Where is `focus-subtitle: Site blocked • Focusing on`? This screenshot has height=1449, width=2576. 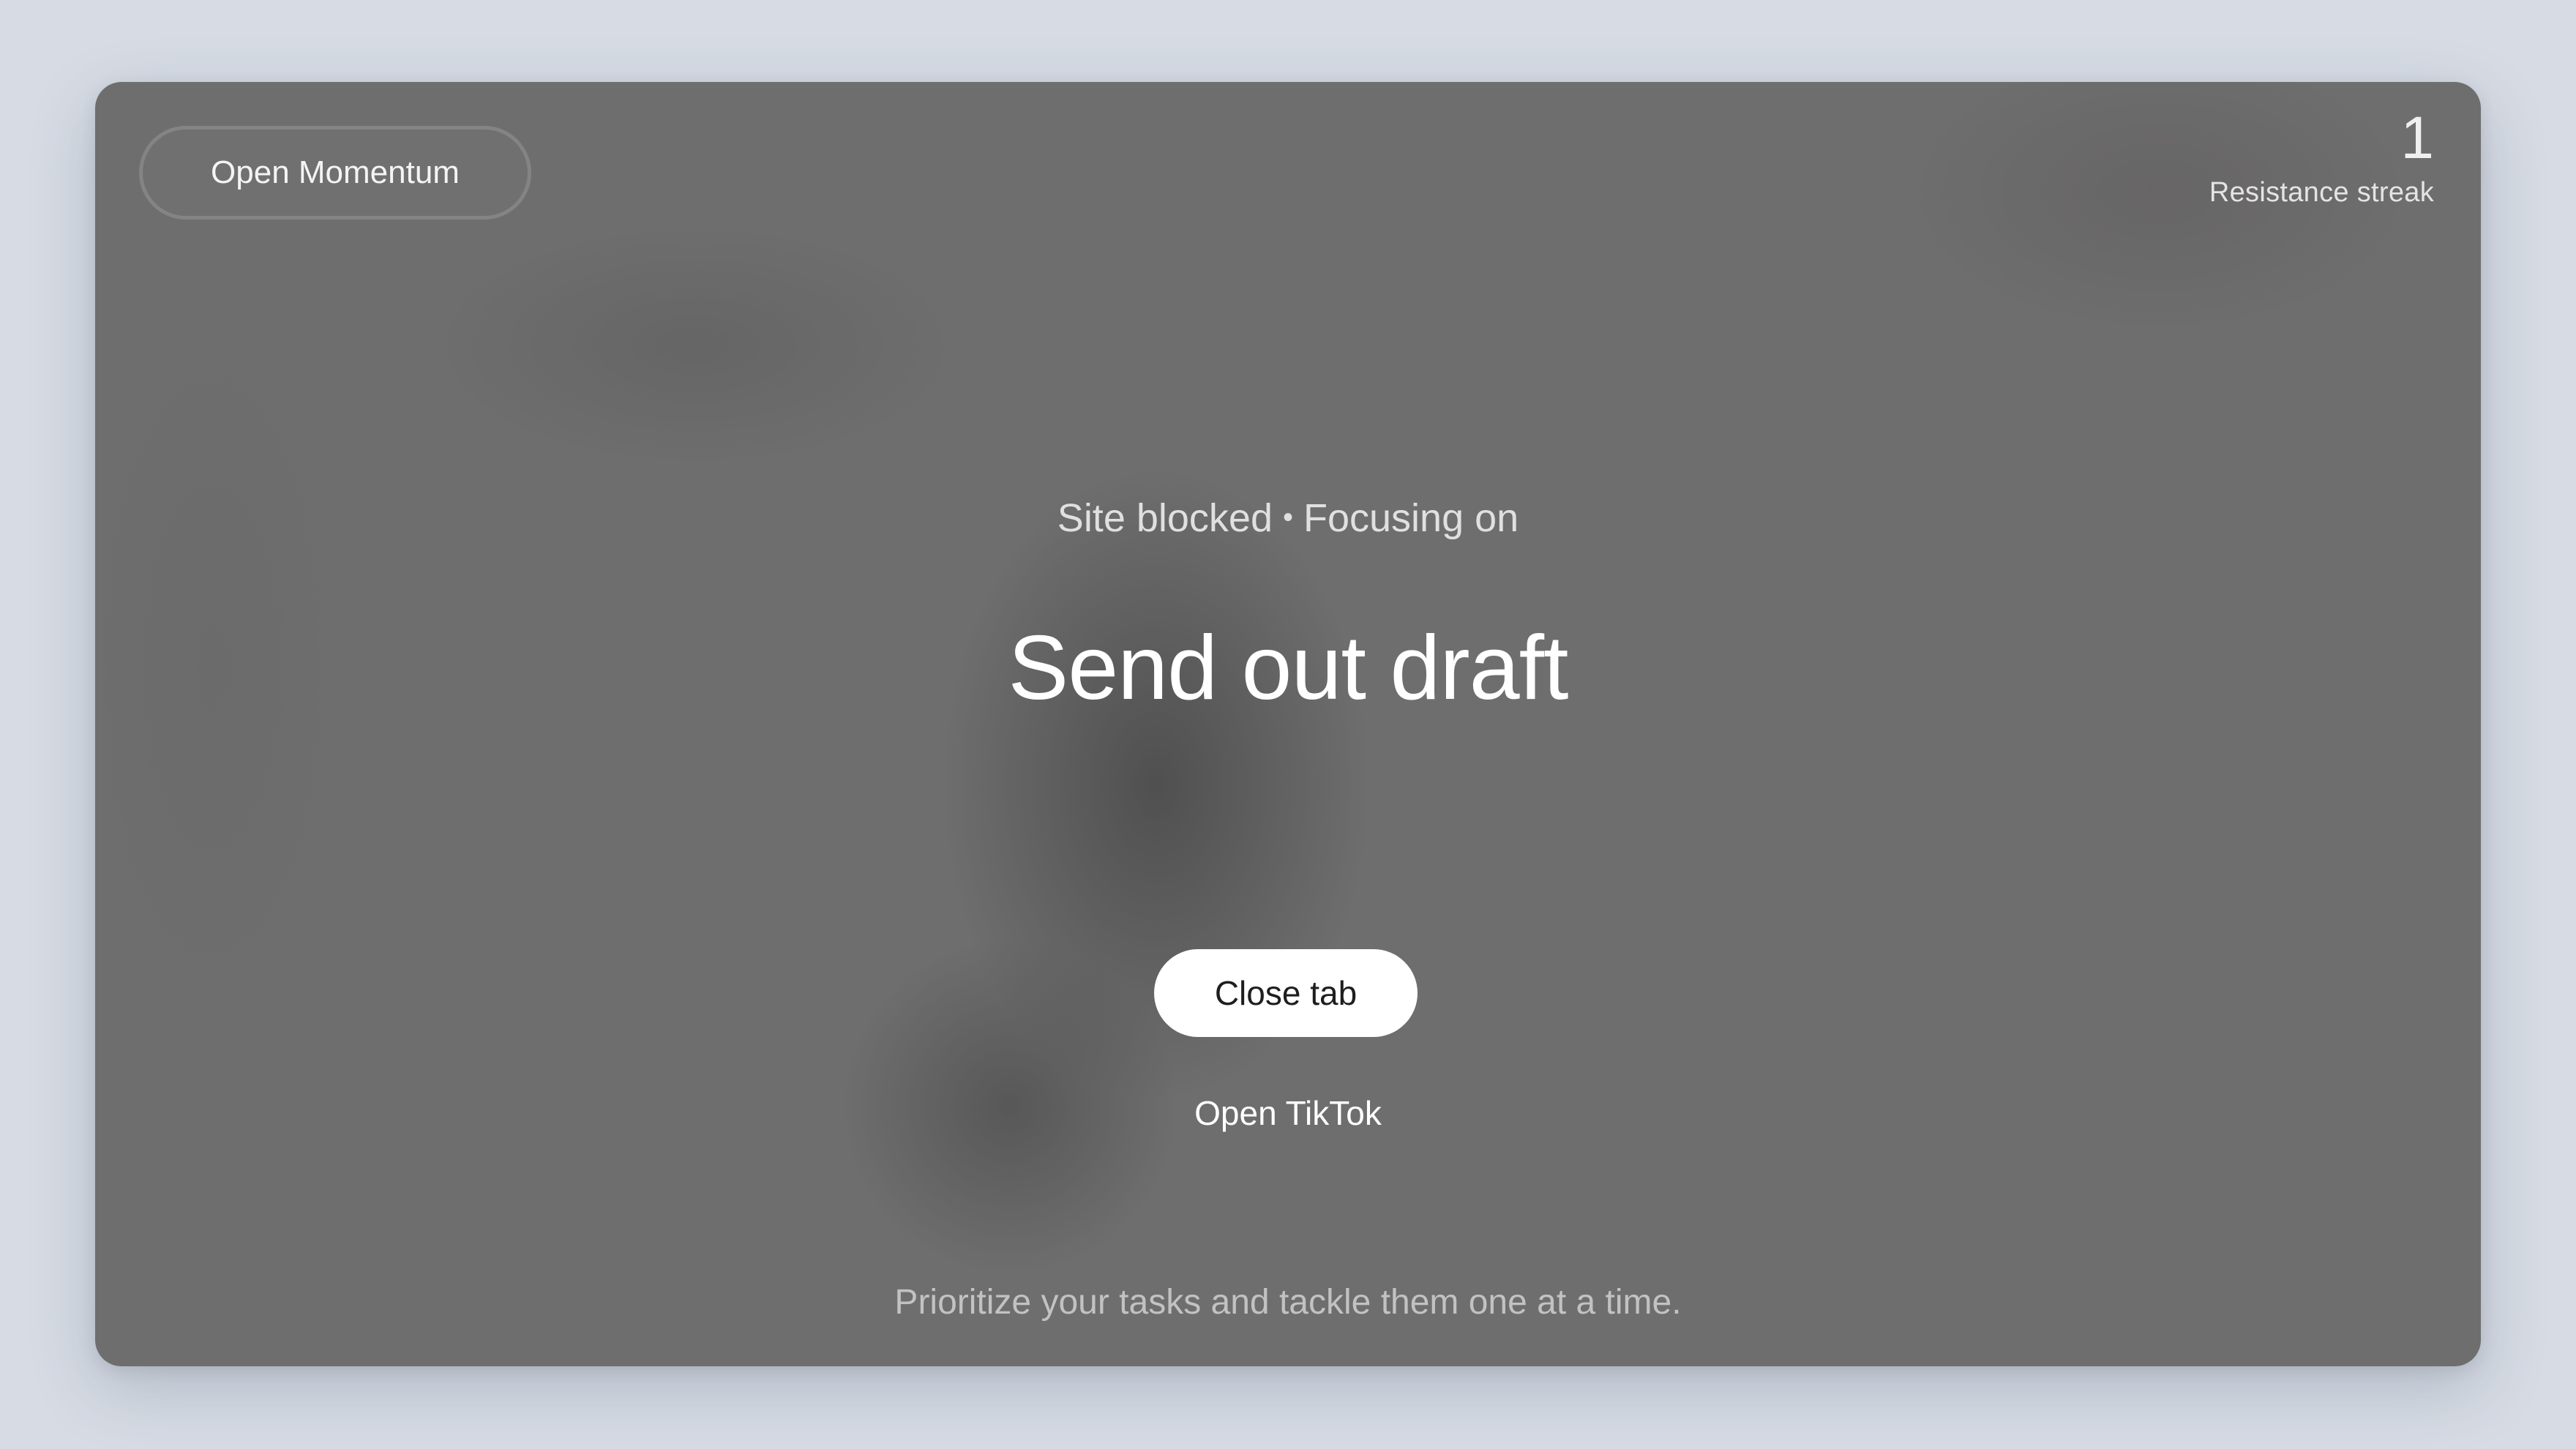 focus-subtitle: Site blocked • Focusing on is located at coordinates (1288, 518).